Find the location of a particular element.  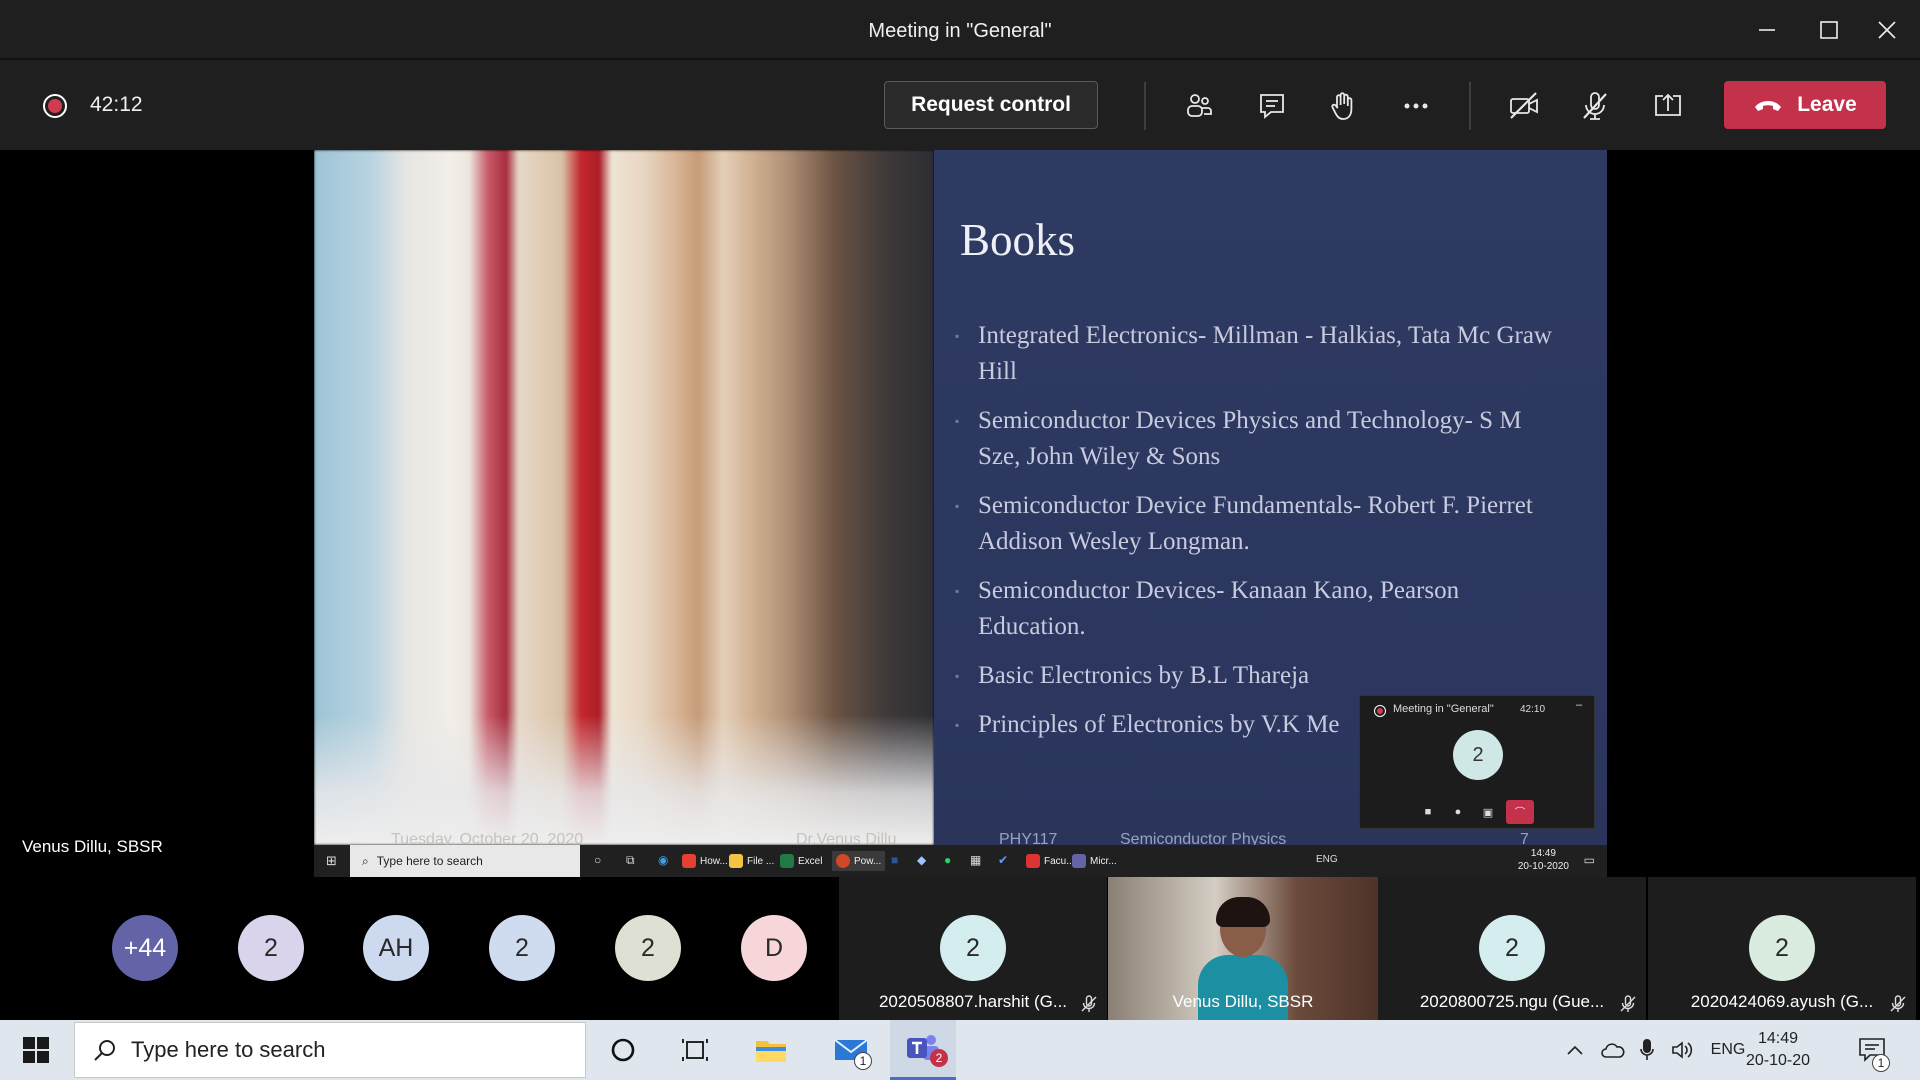

teams-icon is located at coordinates (1079, 861).